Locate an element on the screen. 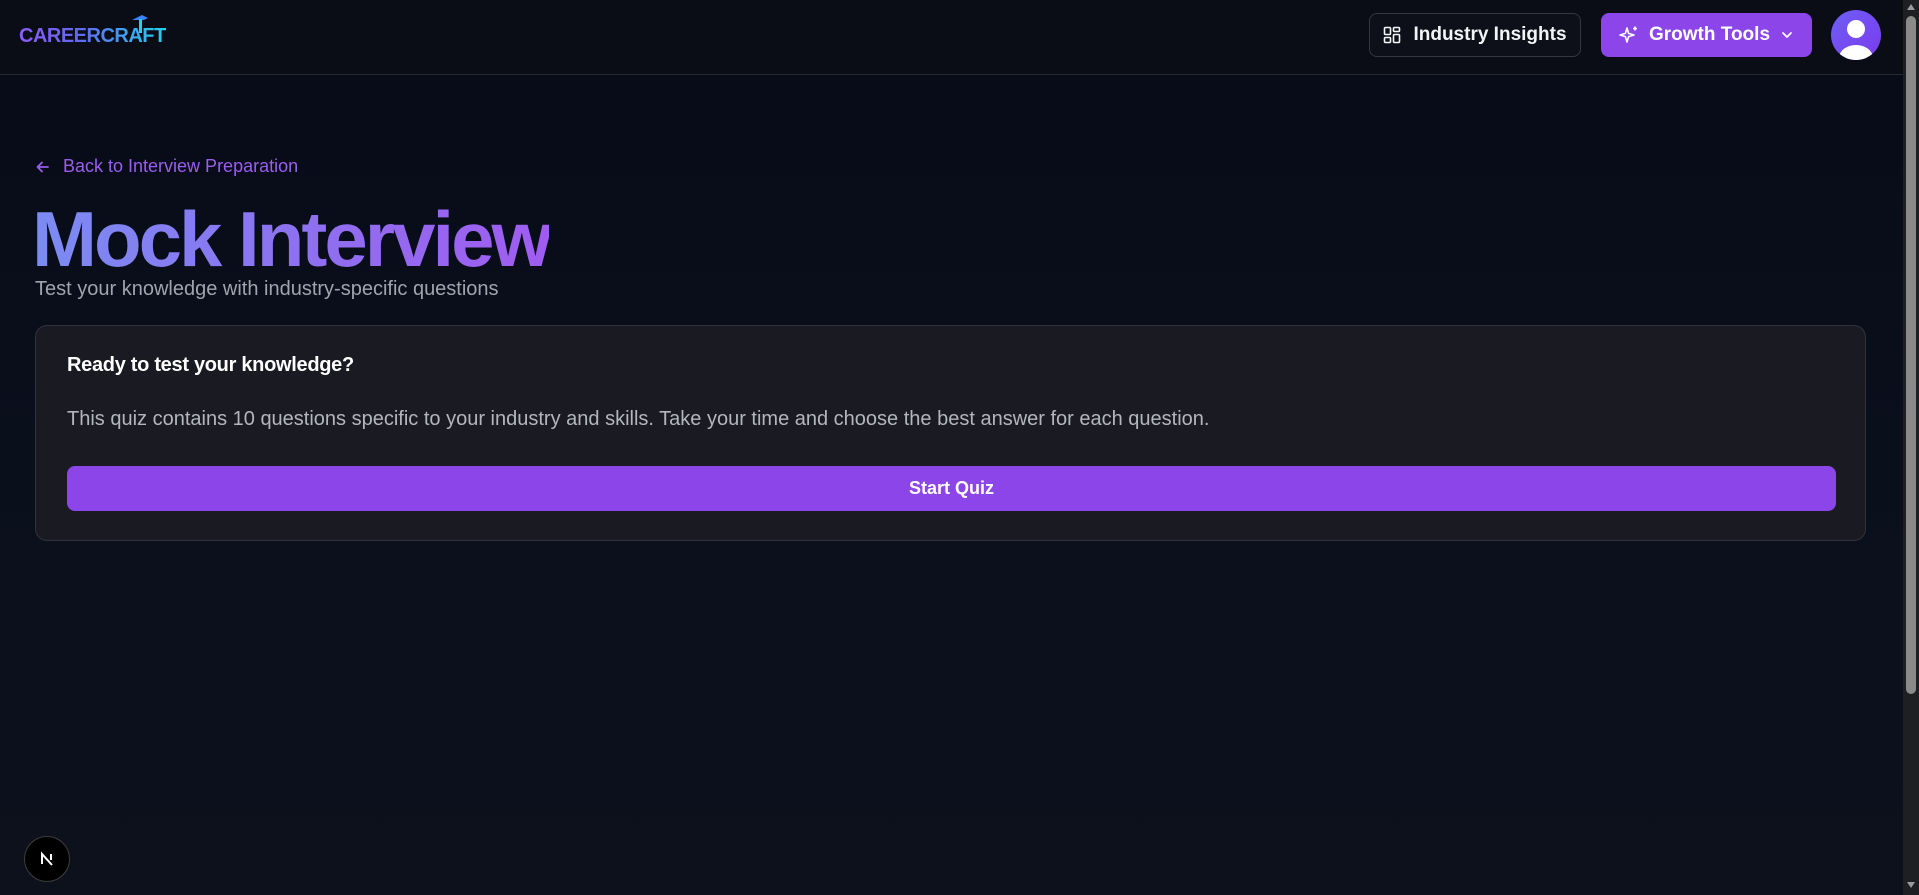  chevron-down-icon is located at coordinates (1787, 35).